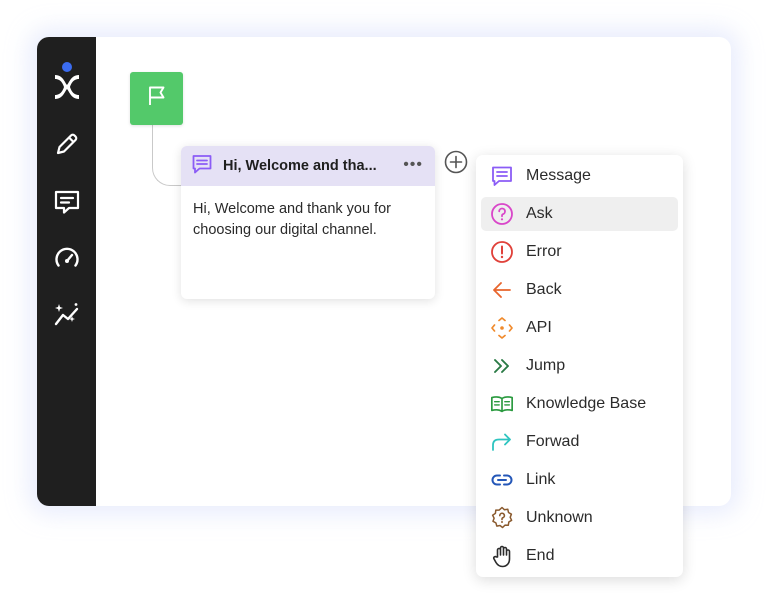 The height and width of the screenshot is (614, 768). I want to click on sidebar-item-edit, so click(67, 146).